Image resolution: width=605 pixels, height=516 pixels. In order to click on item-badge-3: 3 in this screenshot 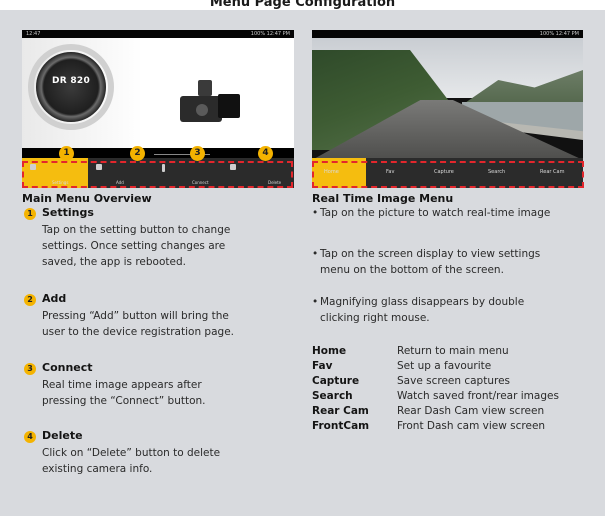, I will do `click(30, 369)`.